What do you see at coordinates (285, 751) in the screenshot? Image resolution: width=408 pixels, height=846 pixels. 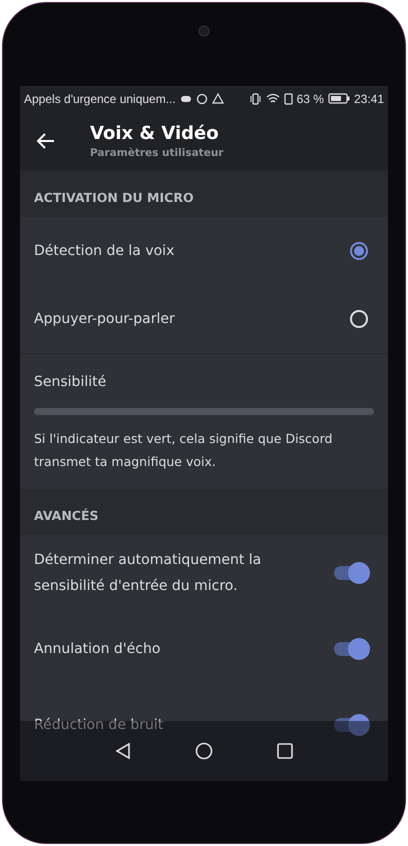 I see `recents-icon` at bounding box center [285, 751].